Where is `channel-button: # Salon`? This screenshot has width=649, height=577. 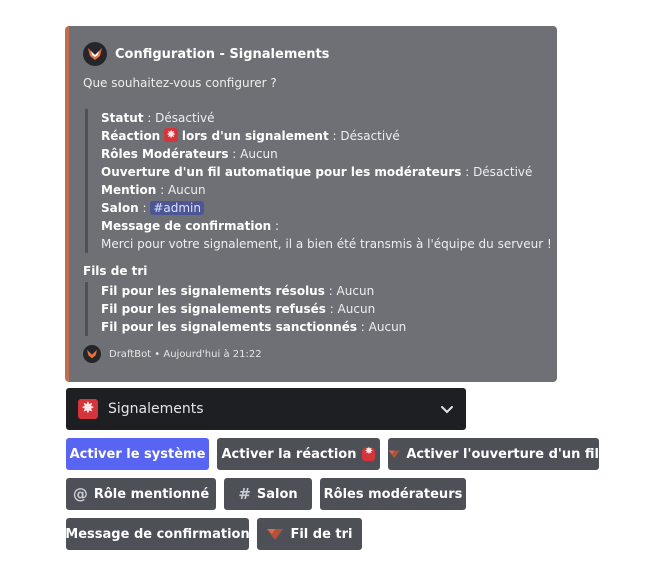 channel-button: # Salon is located at coordinates (268, 494).